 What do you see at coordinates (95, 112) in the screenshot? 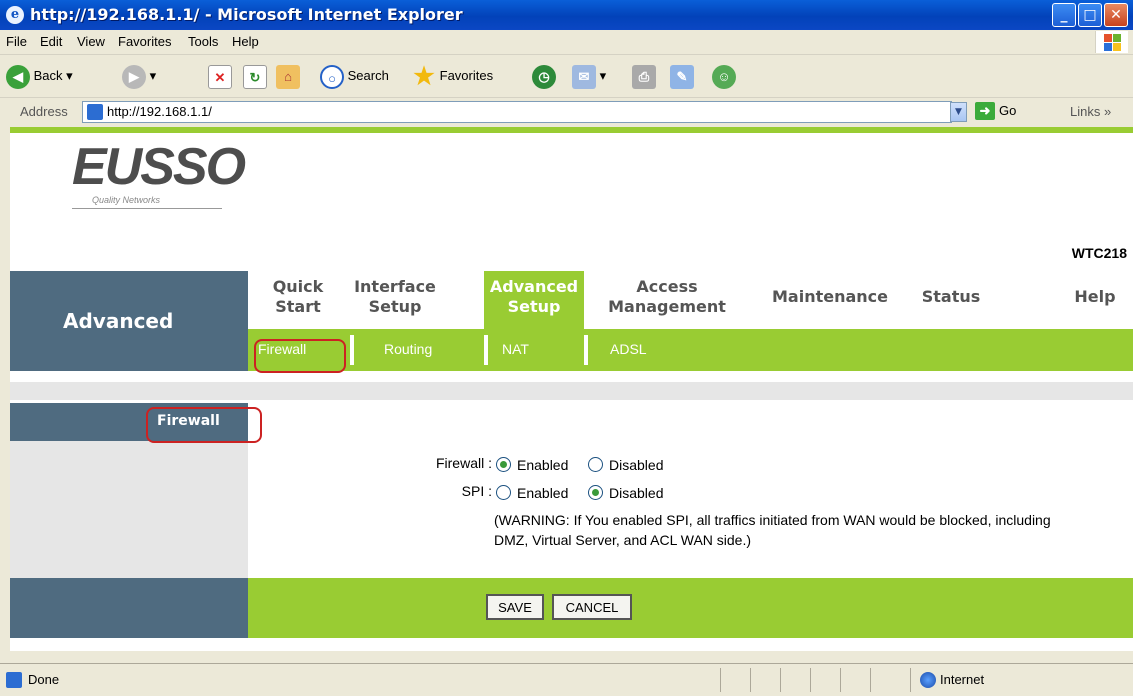
I see `page-icon` at bounding box center [95, 112].